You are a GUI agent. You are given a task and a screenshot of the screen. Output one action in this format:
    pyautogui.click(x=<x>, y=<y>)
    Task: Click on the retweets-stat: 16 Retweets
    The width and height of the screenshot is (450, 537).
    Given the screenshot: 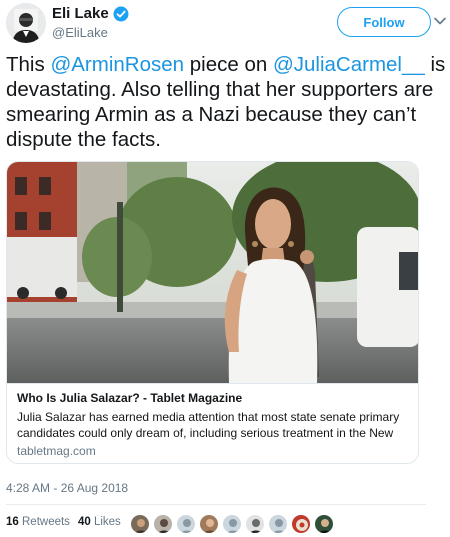 What is the action you would take?
    pyautogui.click(x=38, y=522)
    